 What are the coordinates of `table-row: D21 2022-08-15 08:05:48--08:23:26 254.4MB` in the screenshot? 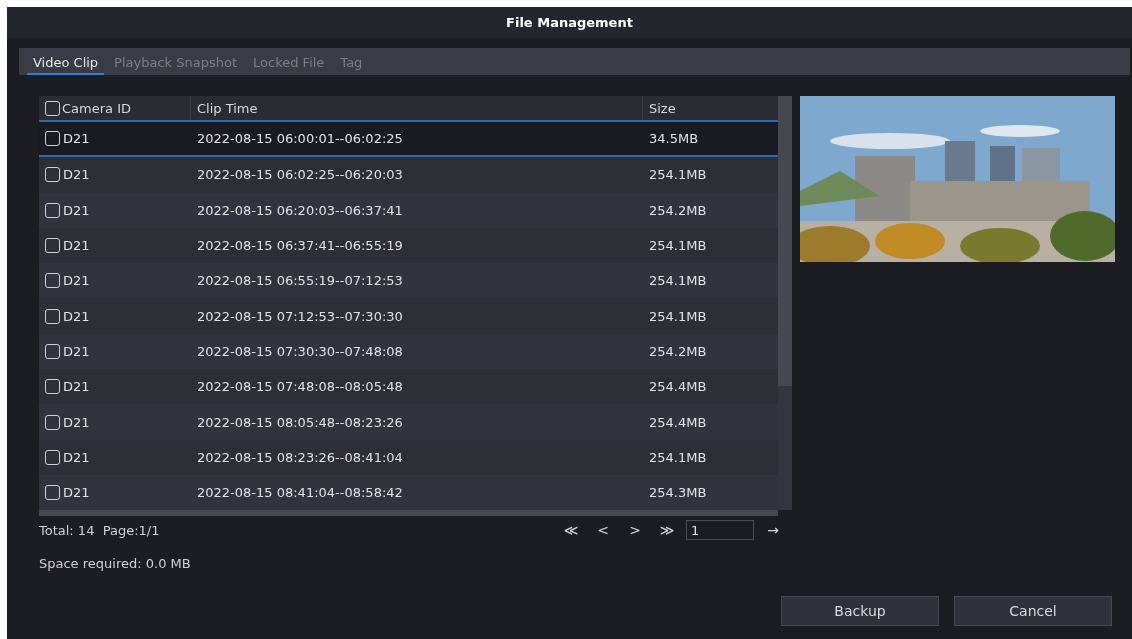 It's located at (408, 422).